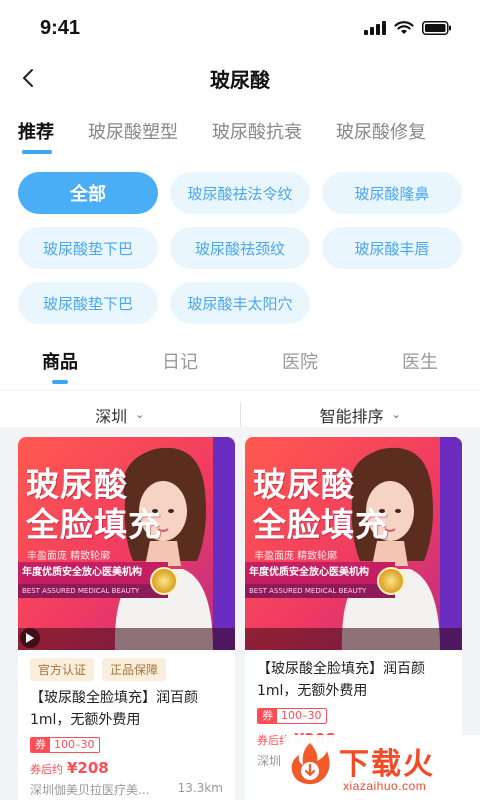  What do you see at coordinates (240, 303) in the screenshot?
I see `chip-temples: 玻尿酸丰太阳穴` at bounding box center [240, 303].